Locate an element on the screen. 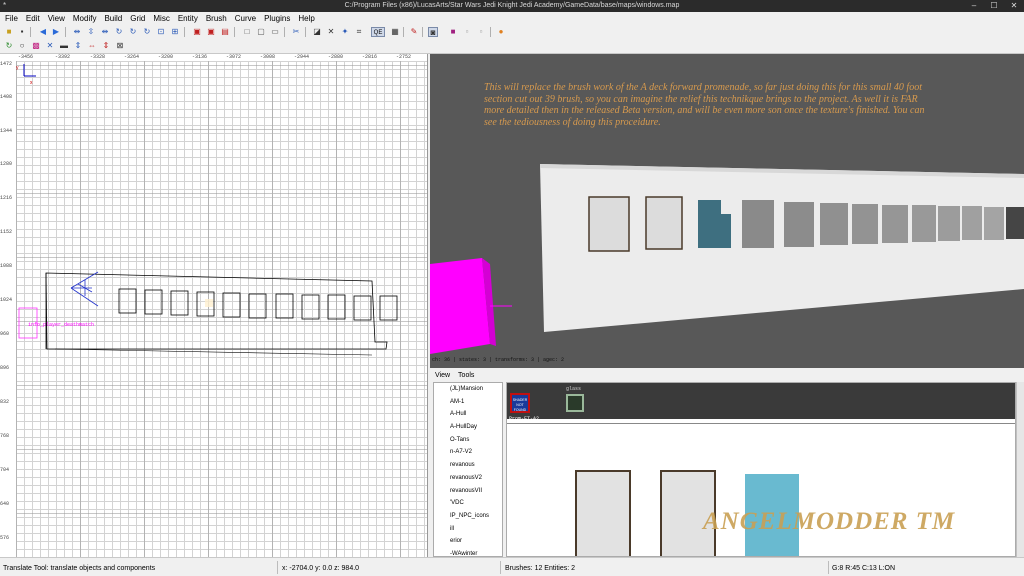  rotate-x-icon: ↻ is located at coordinates (119, 32).